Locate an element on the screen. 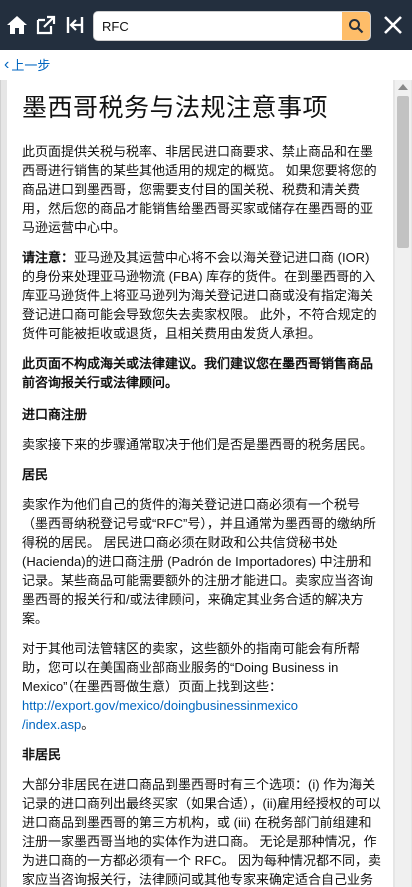 Image resolution: width=412 pixels, height=887 pixels. open-external-icon is located at coordinates (46, 25).